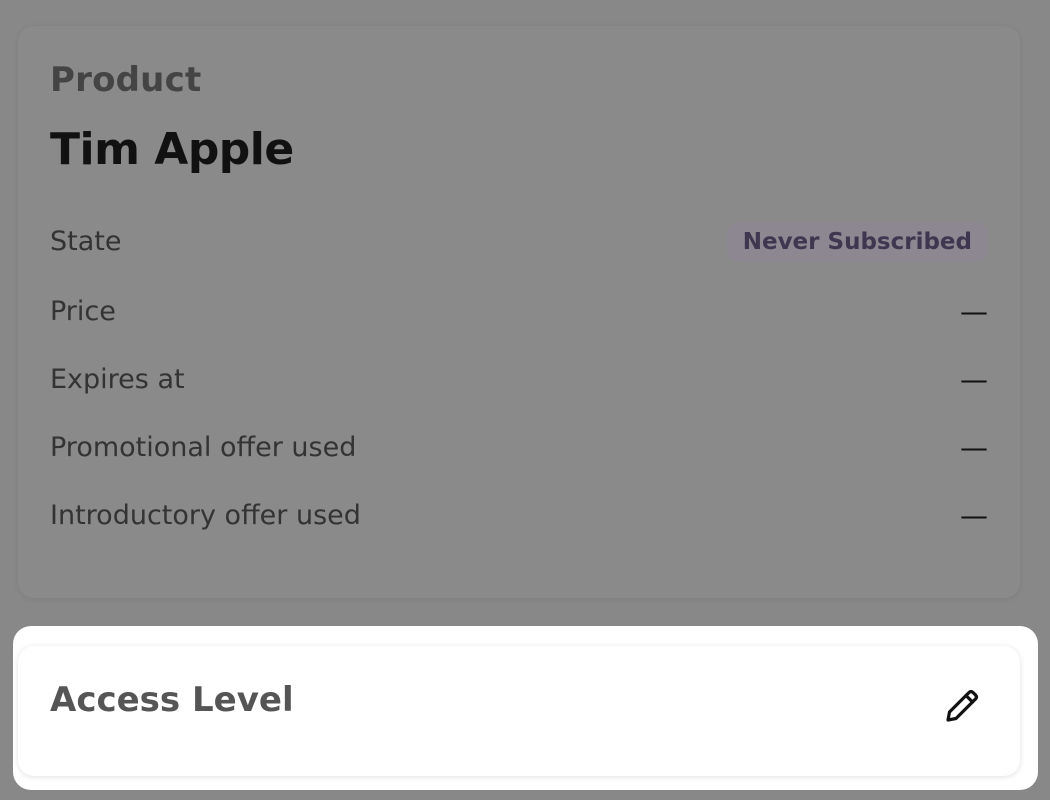  I want to click on introductory-offer-value: —, so click(974, 515).